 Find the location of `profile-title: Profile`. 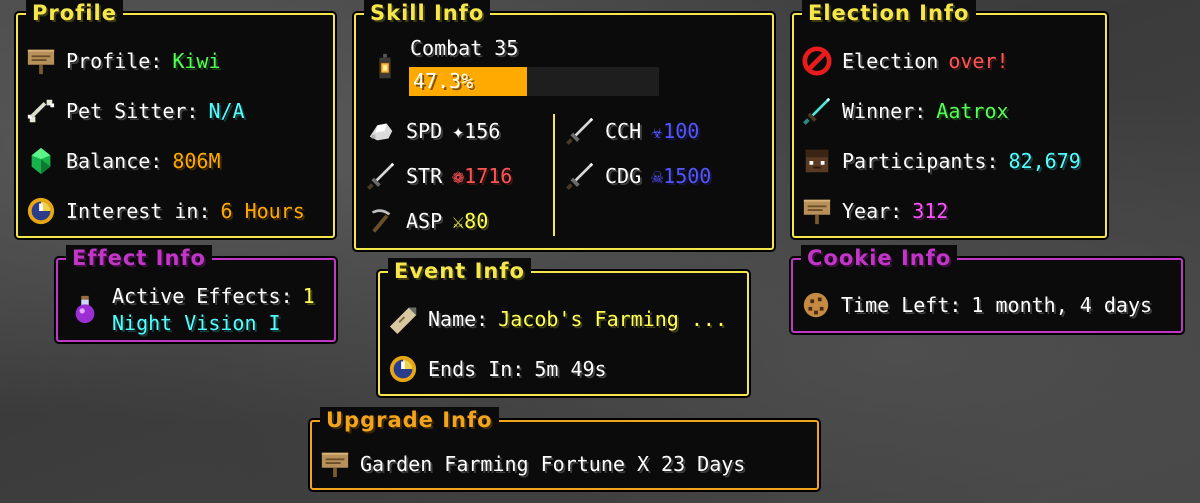

profile-title: Profile is located at coordinates (74, 13).